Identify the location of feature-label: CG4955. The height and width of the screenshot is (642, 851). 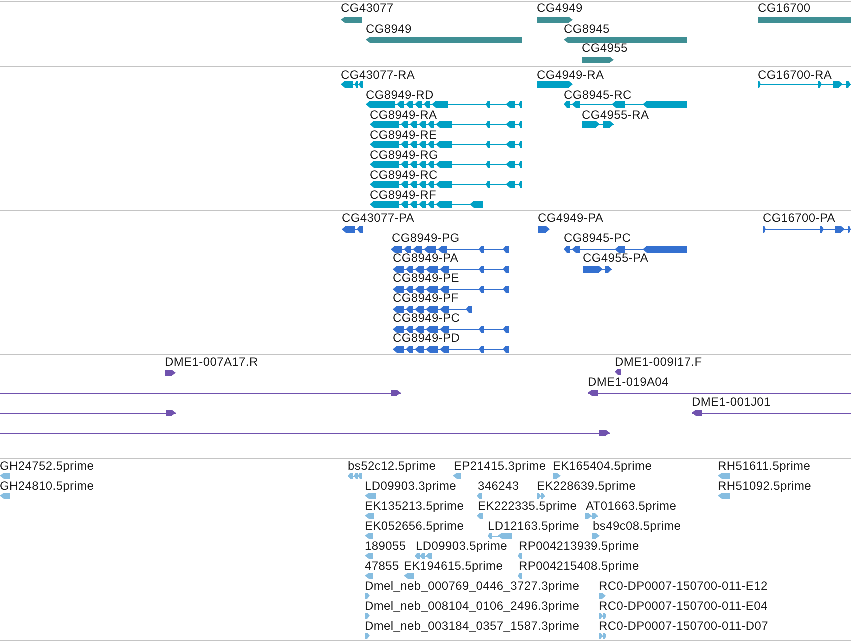
(605, 48).